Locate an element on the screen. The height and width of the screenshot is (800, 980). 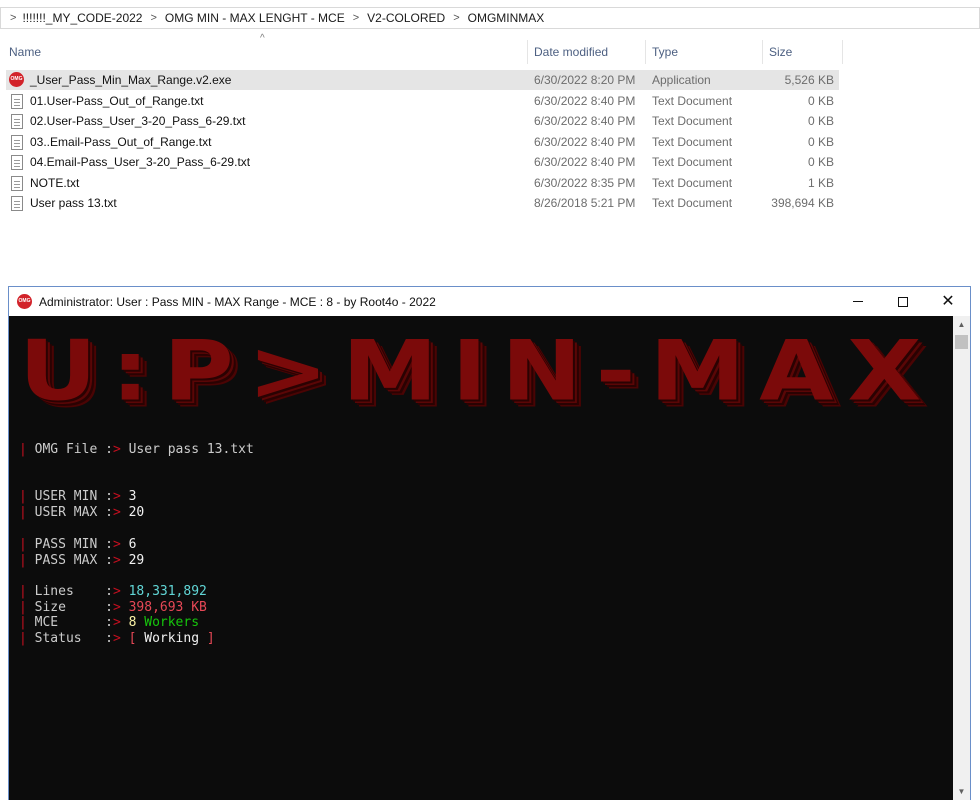
file-value: User pass 13.txt is located at coordinates (191, 449).